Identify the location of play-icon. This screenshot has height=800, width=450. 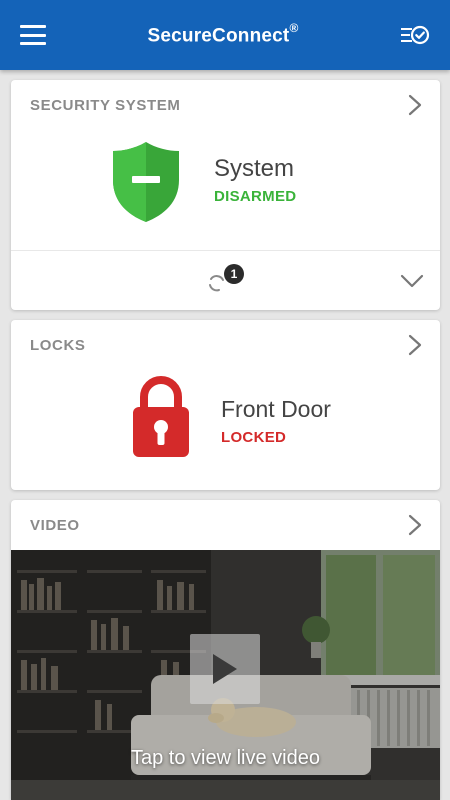
(225, 669).